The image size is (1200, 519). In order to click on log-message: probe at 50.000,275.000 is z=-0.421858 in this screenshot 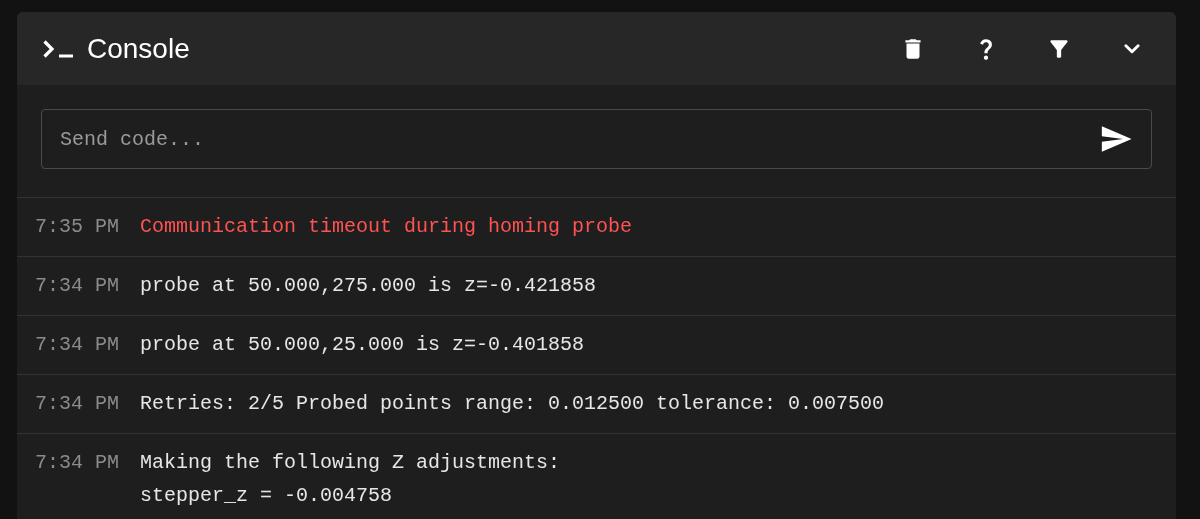, I will do `click(368, 286)`.